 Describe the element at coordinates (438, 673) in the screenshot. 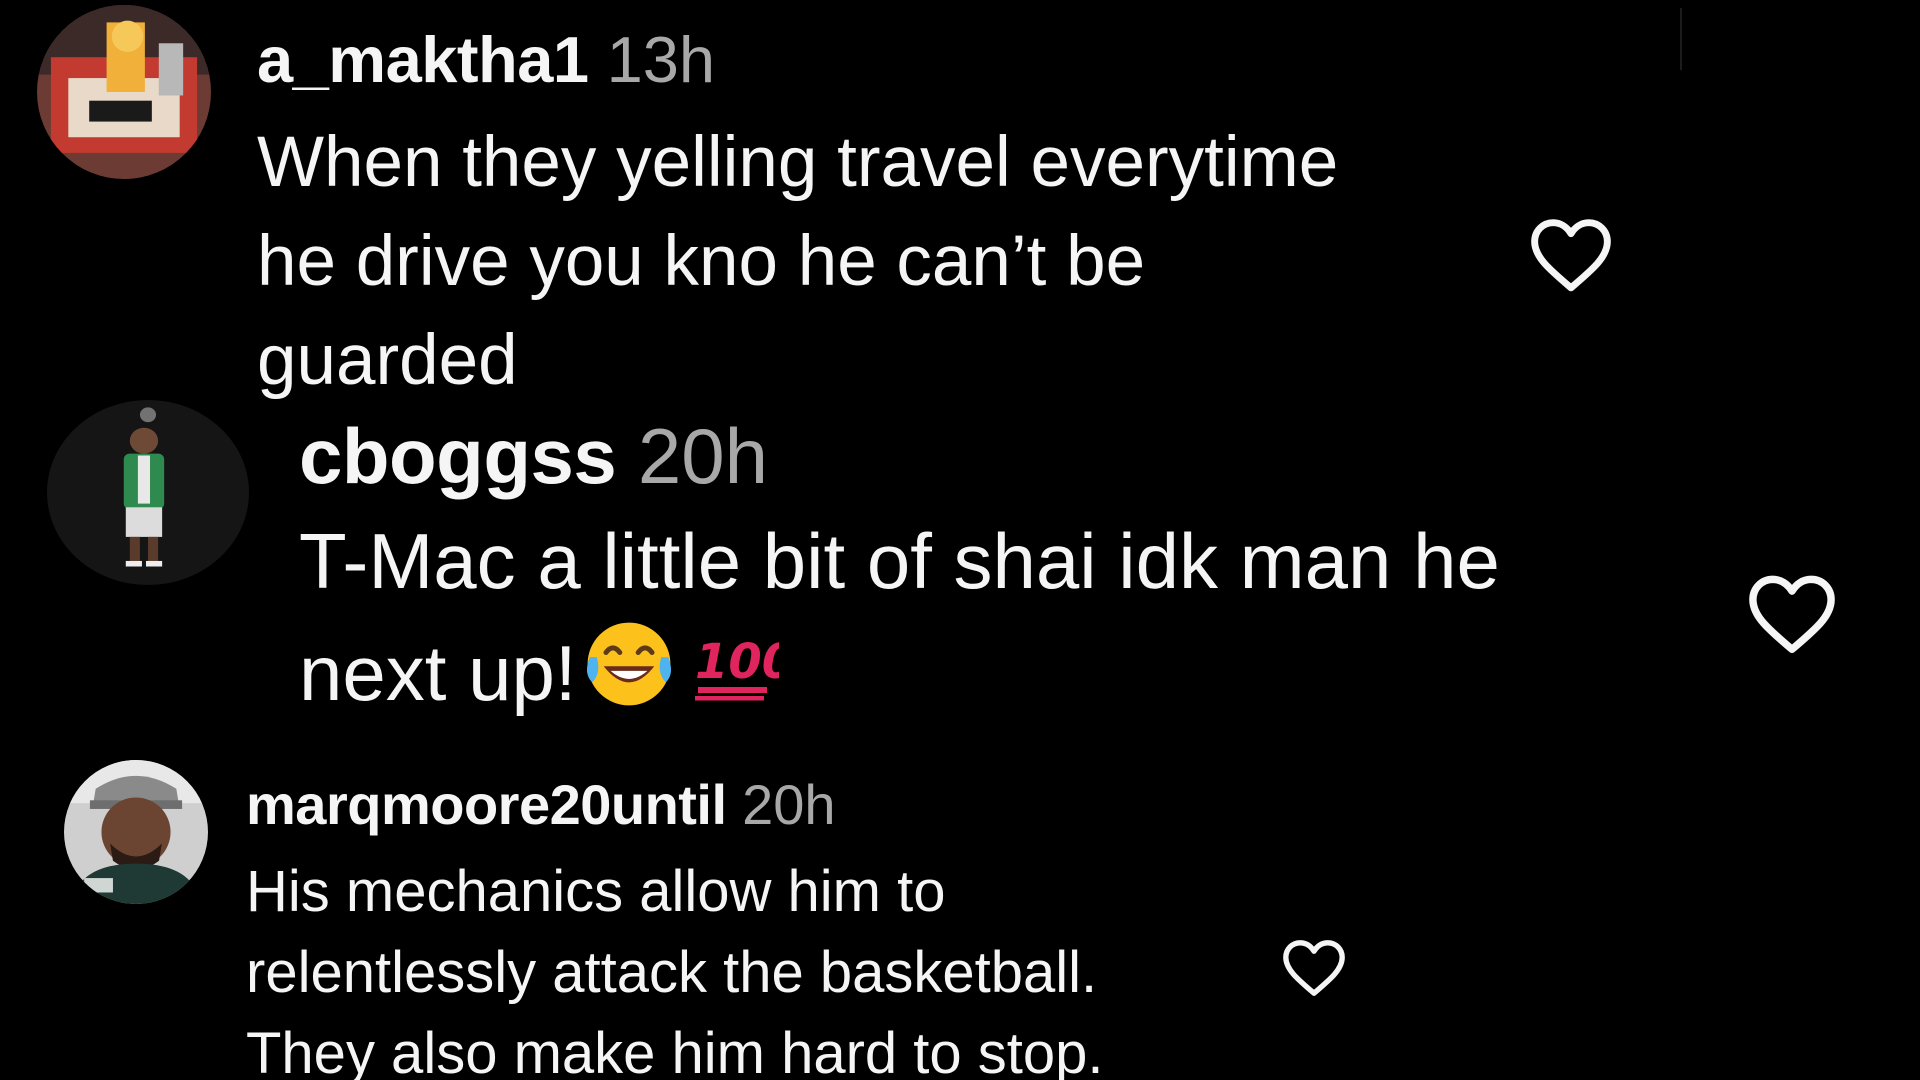

I see `comment-text-fragment: next up!` at that location.